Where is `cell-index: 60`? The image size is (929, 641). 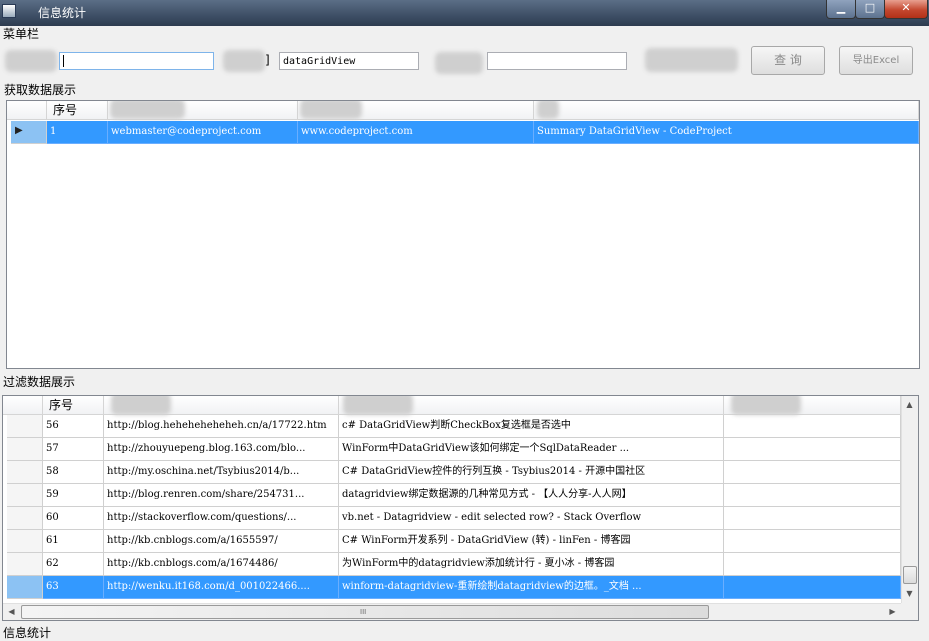
cell-index: 60 is located at coordinates (73, 518).